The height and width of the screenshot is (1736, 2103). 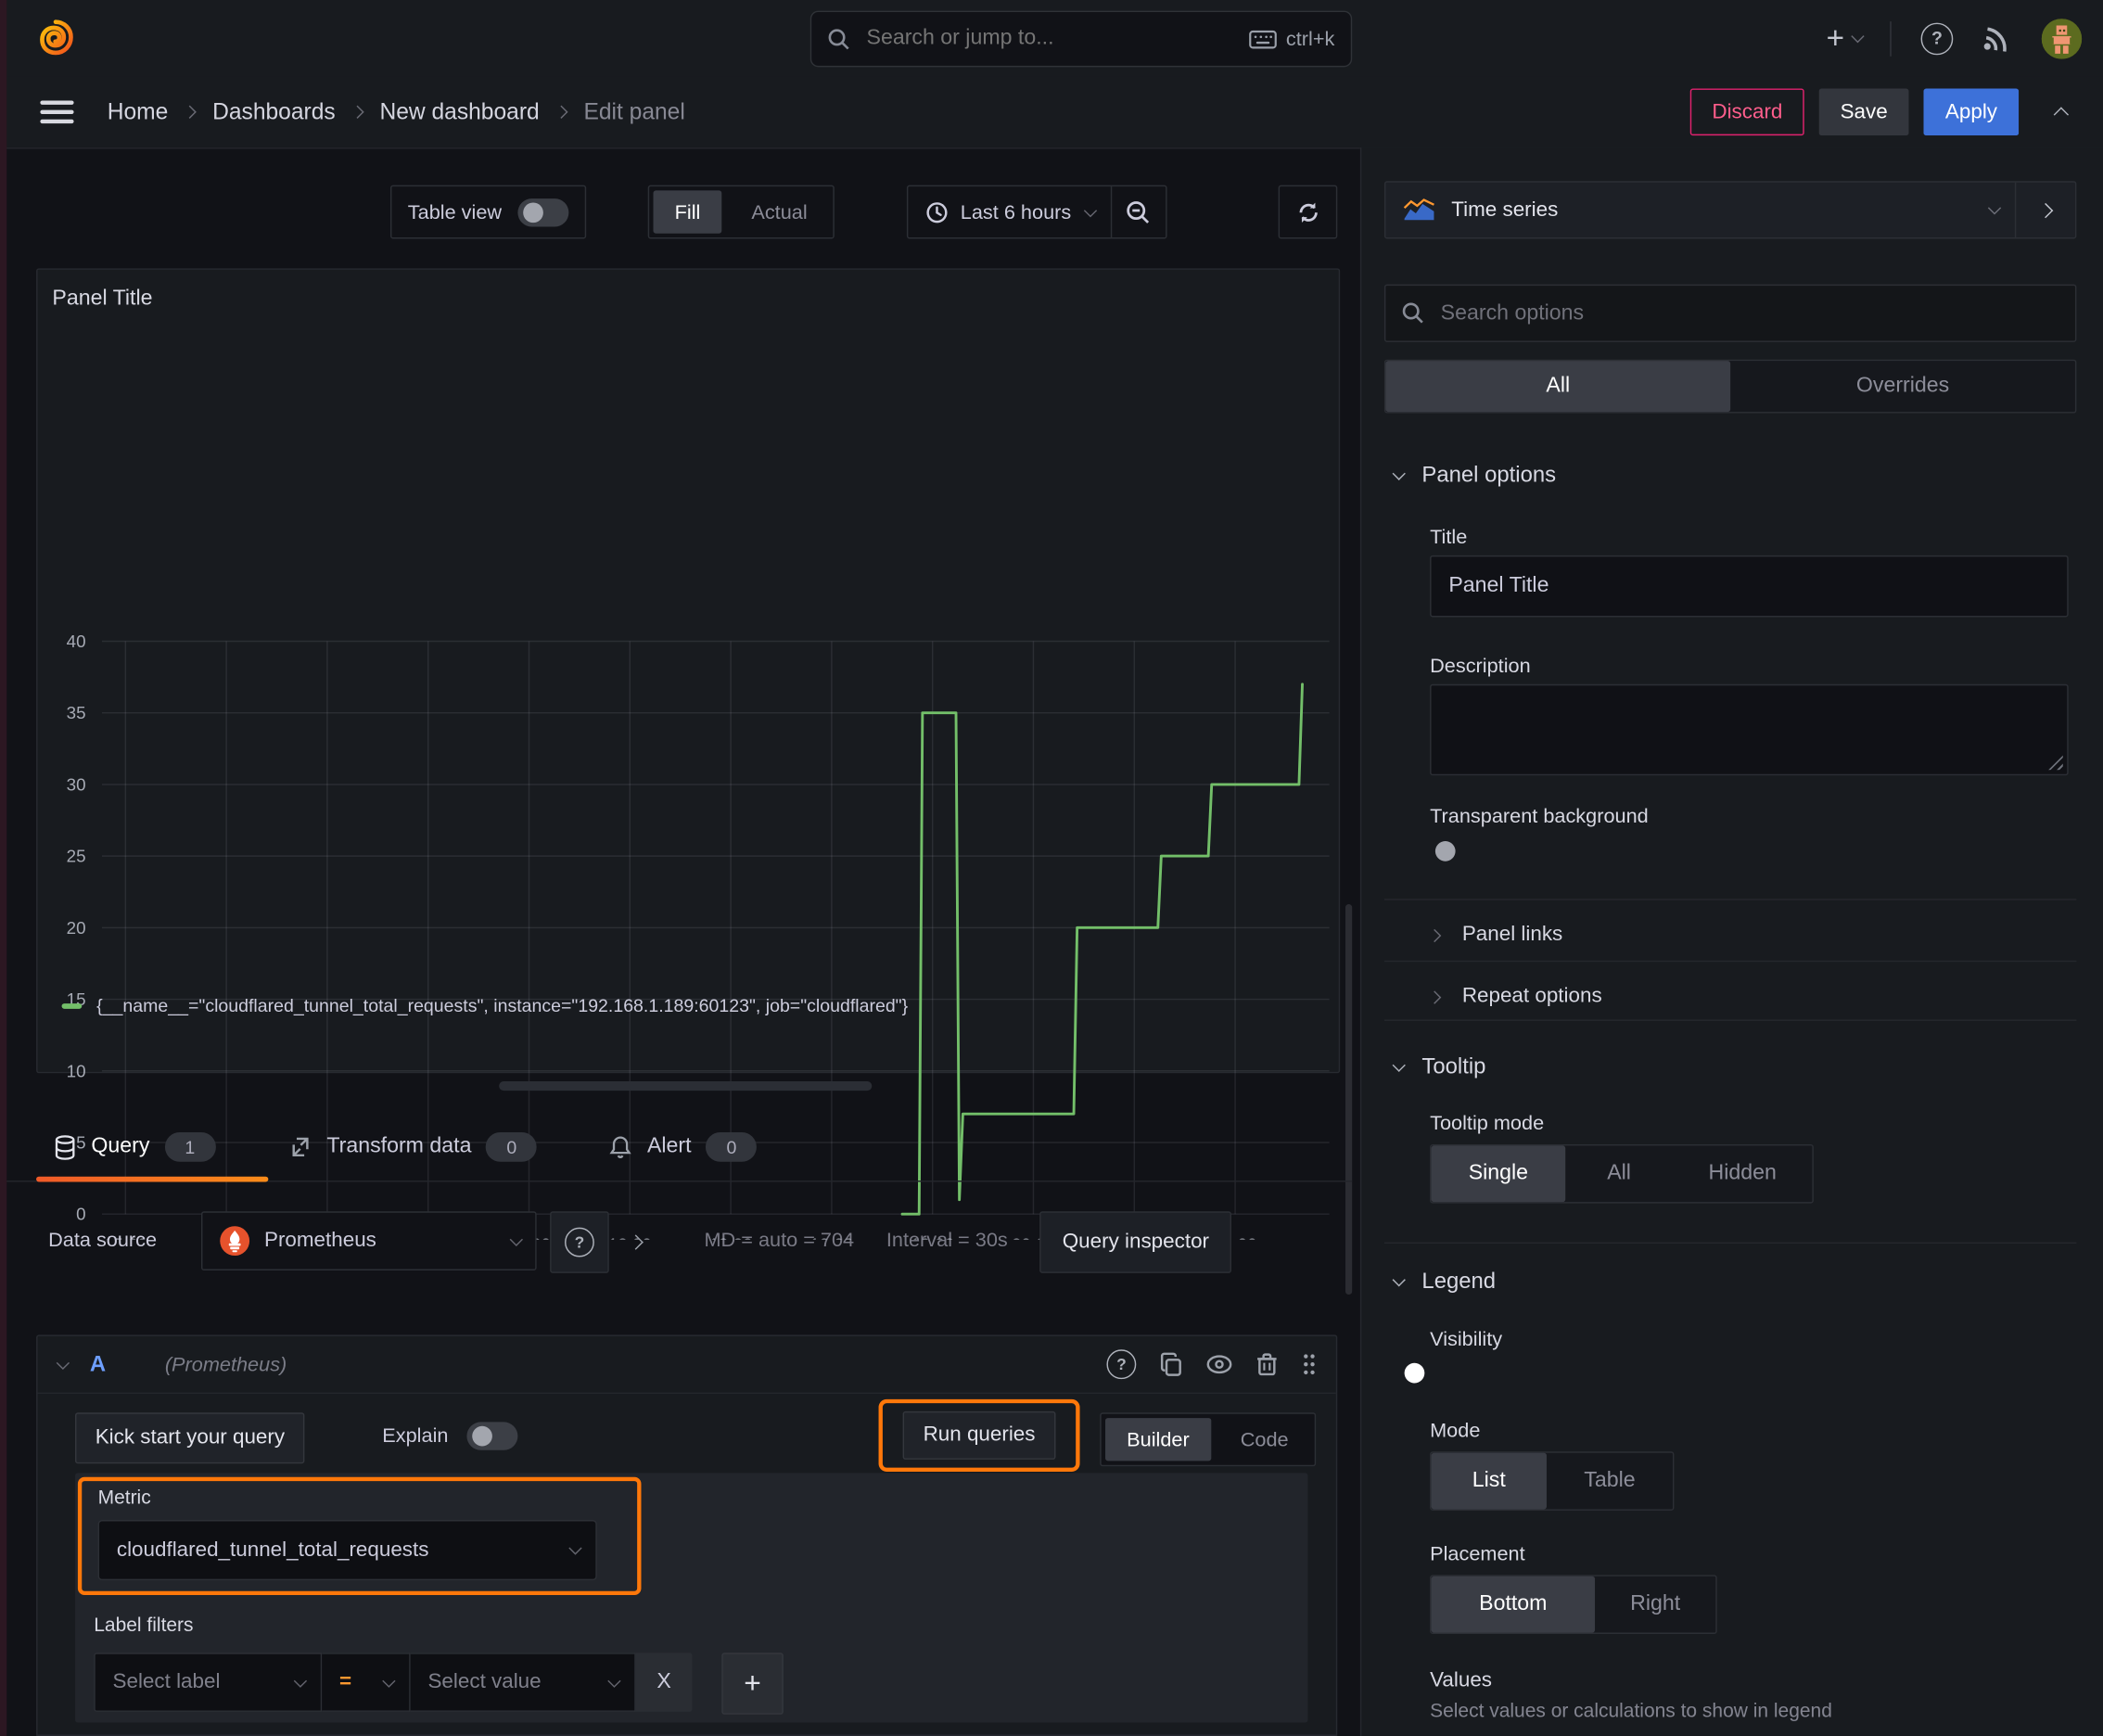 I want to click on select-label-dropdown: Select label, so click(x=208, y=1683).